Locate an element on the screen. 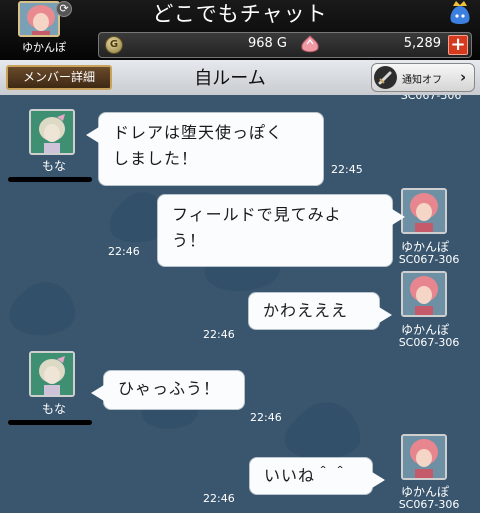  chevron-right-icon: › is located at coordinates (463, 77).